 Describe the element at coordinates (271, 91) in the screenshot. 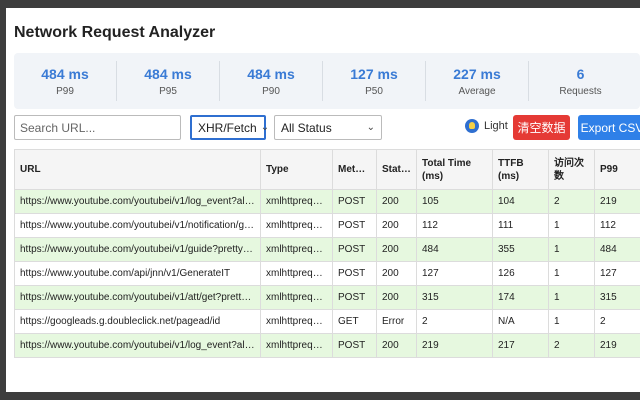

I see `stat-label: P90` at that location.